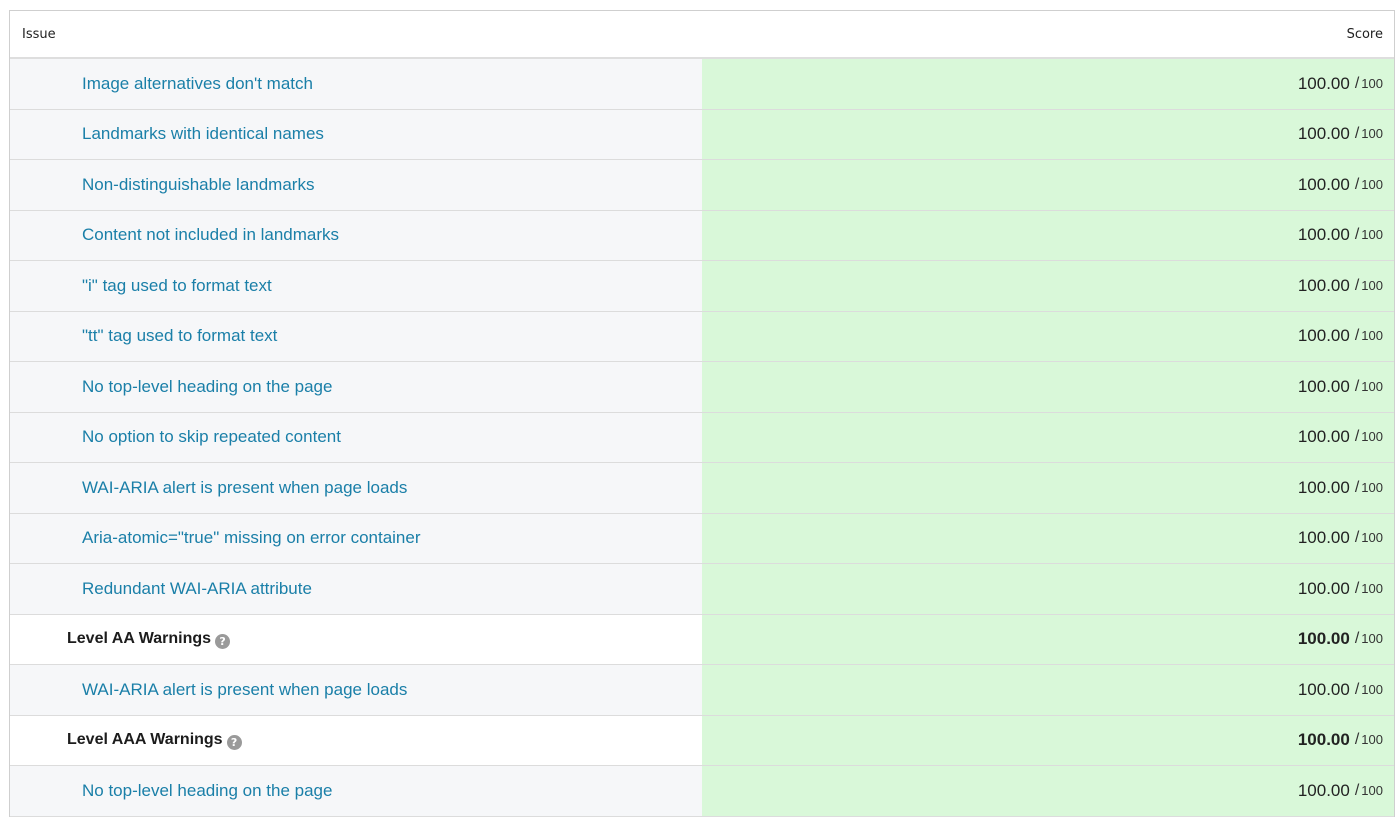  Describe the element at coordinates (207, 790) in the screenshot. I see `row-label-text: No top-level heading on the page` at that location.